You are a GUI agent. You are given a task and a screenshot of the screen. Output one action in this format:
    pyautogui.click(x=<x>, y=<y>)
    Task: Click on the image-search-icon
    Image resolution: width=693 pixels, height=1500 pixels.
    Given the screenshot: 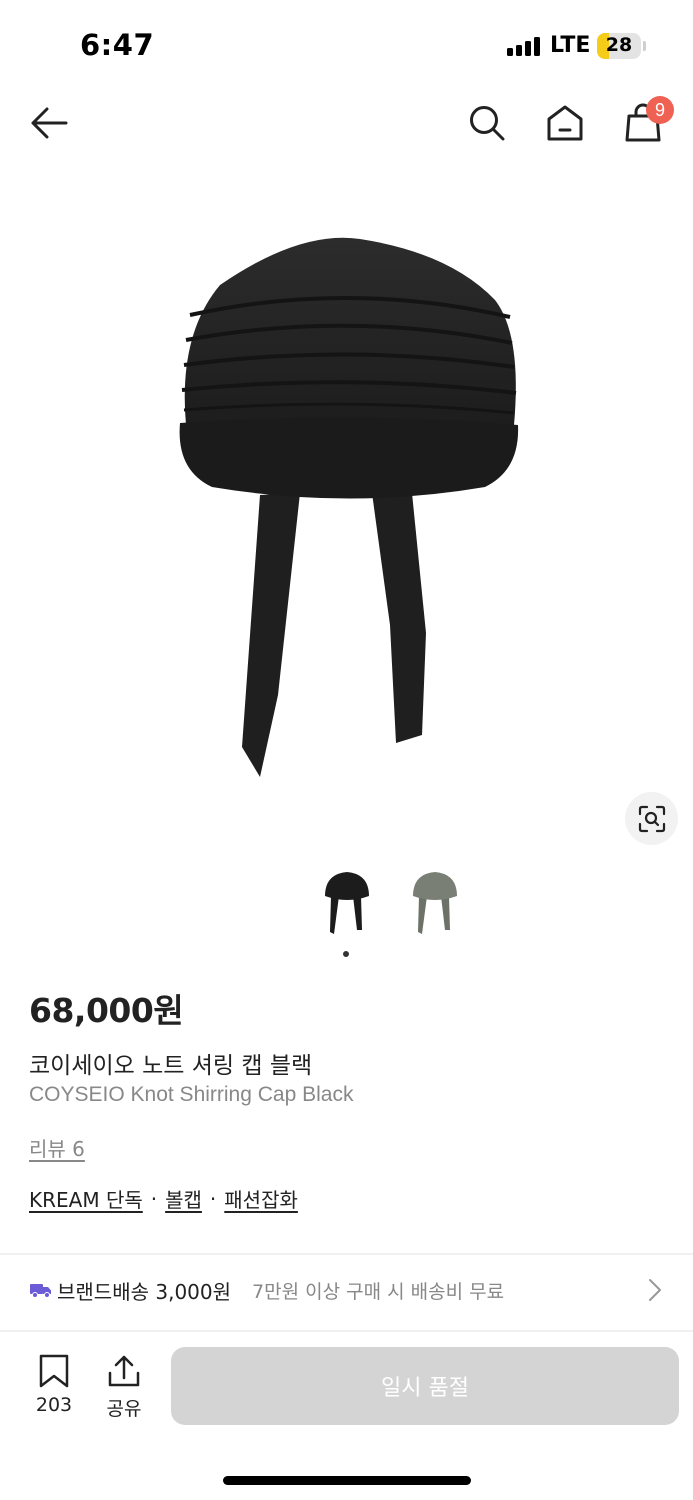 What is the action you would take?
    pyautogui.click(x=651, y=818)
    